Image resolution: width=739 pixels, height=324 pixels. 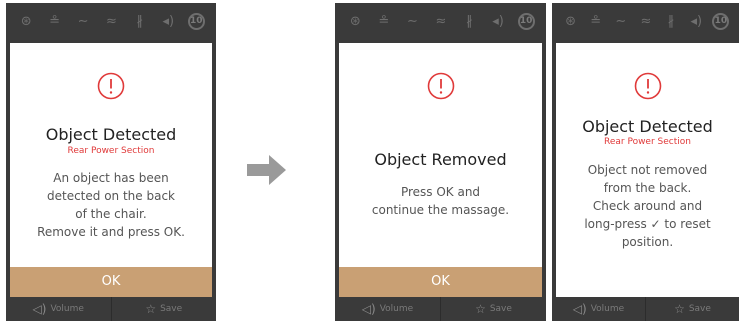 I want to click on message-line: Check around and, so click(x=647, y=206).